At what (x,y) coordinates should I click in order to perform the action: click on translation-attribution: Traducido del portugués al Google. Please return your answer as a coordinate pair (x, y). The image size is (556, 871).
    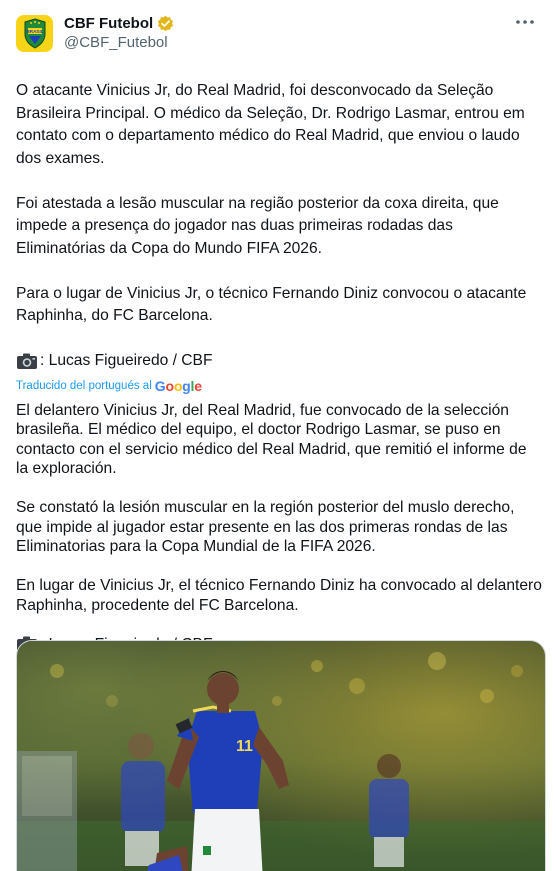
    Looking at the image, I should click on (278, 385).